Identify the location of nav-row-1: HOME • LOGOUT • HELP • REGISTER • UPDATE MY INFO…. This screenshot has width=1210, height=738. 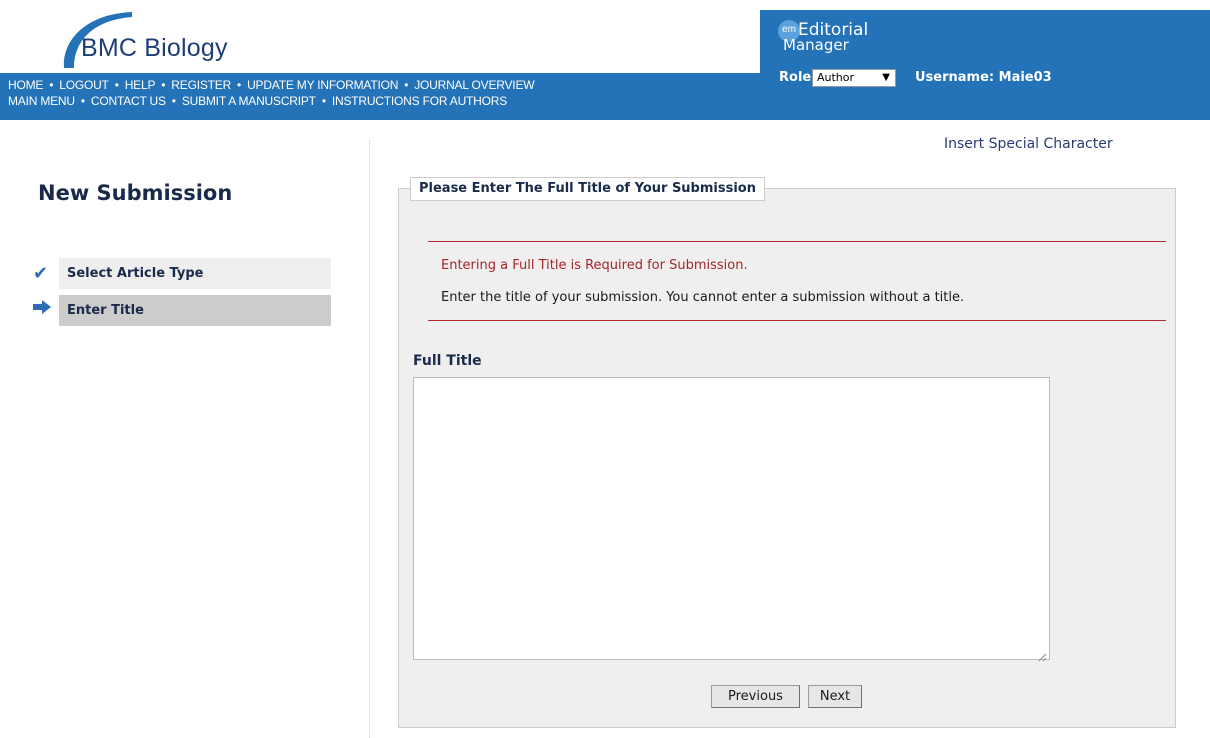
(271, 85).